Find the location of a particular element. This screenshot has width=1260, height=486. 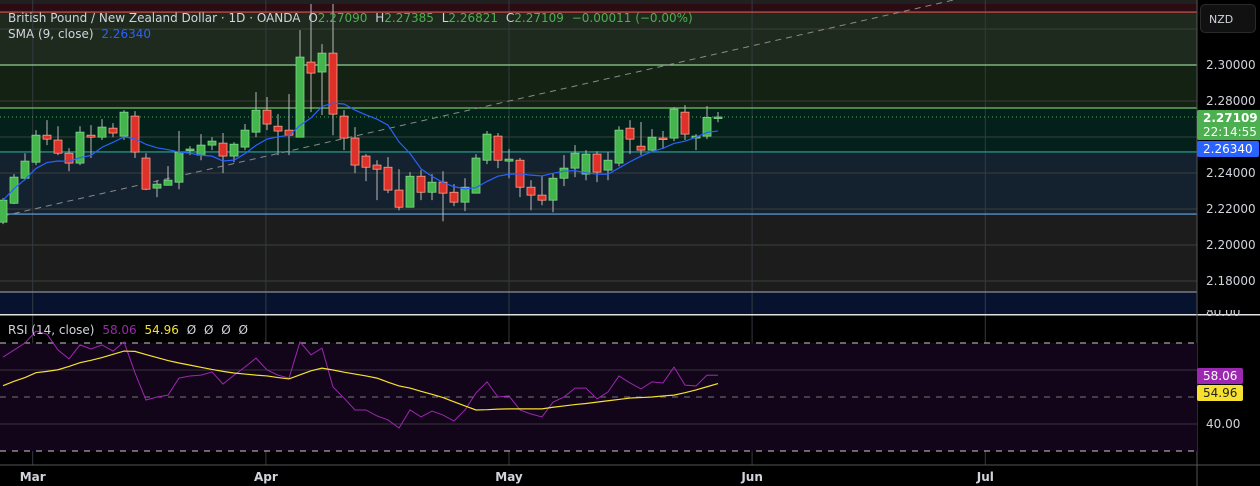

close-value: 2.27109 is located at coordinates (539, 18).